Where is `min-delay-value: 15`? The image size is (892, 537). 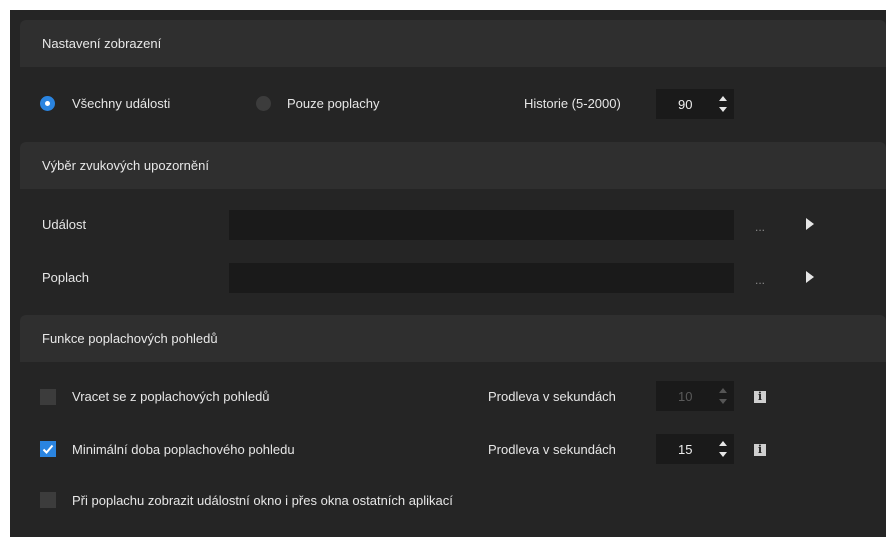
min-delay-value: 15 is located at coordinates (685, 449).